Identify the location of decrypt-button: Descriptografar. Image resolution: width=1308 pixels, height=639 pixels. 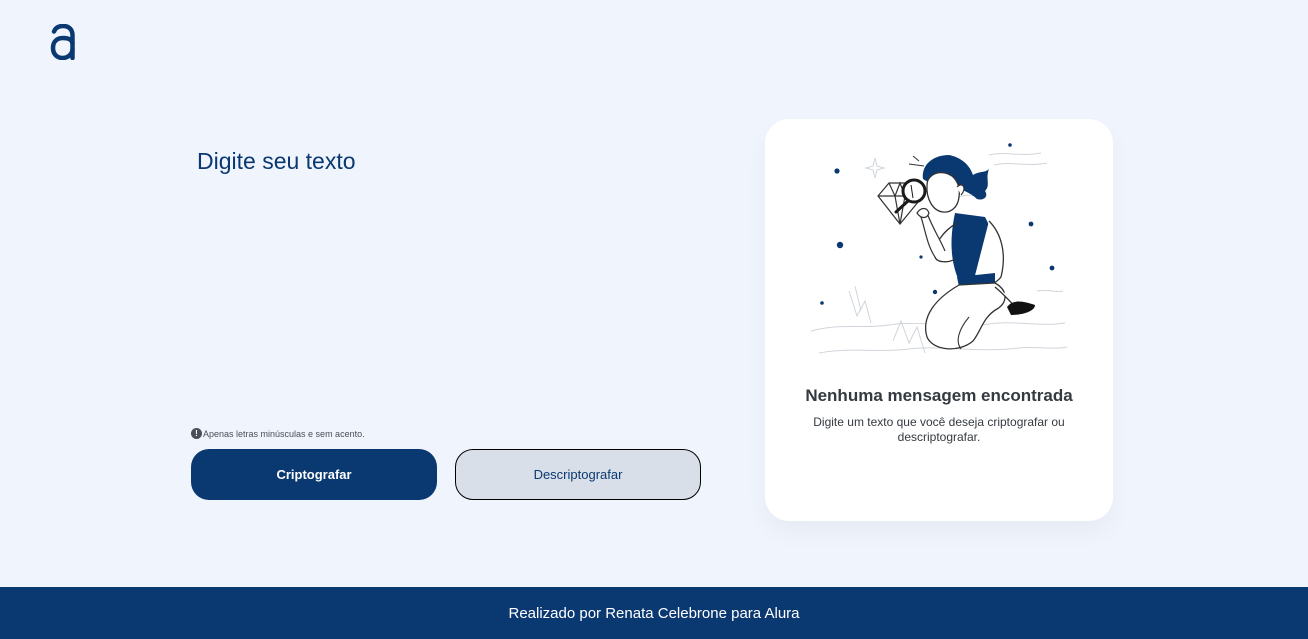
(578, 474).